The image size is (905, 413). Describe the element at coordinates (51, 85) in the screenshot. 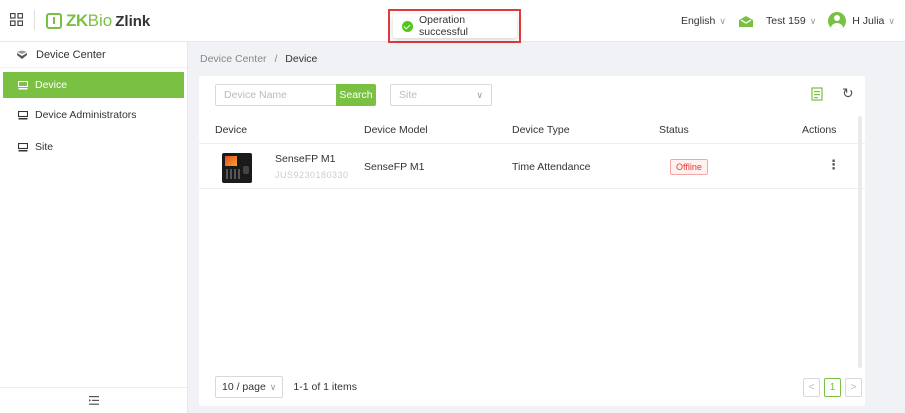

I see `sidebar-item-label: Device` at that location.